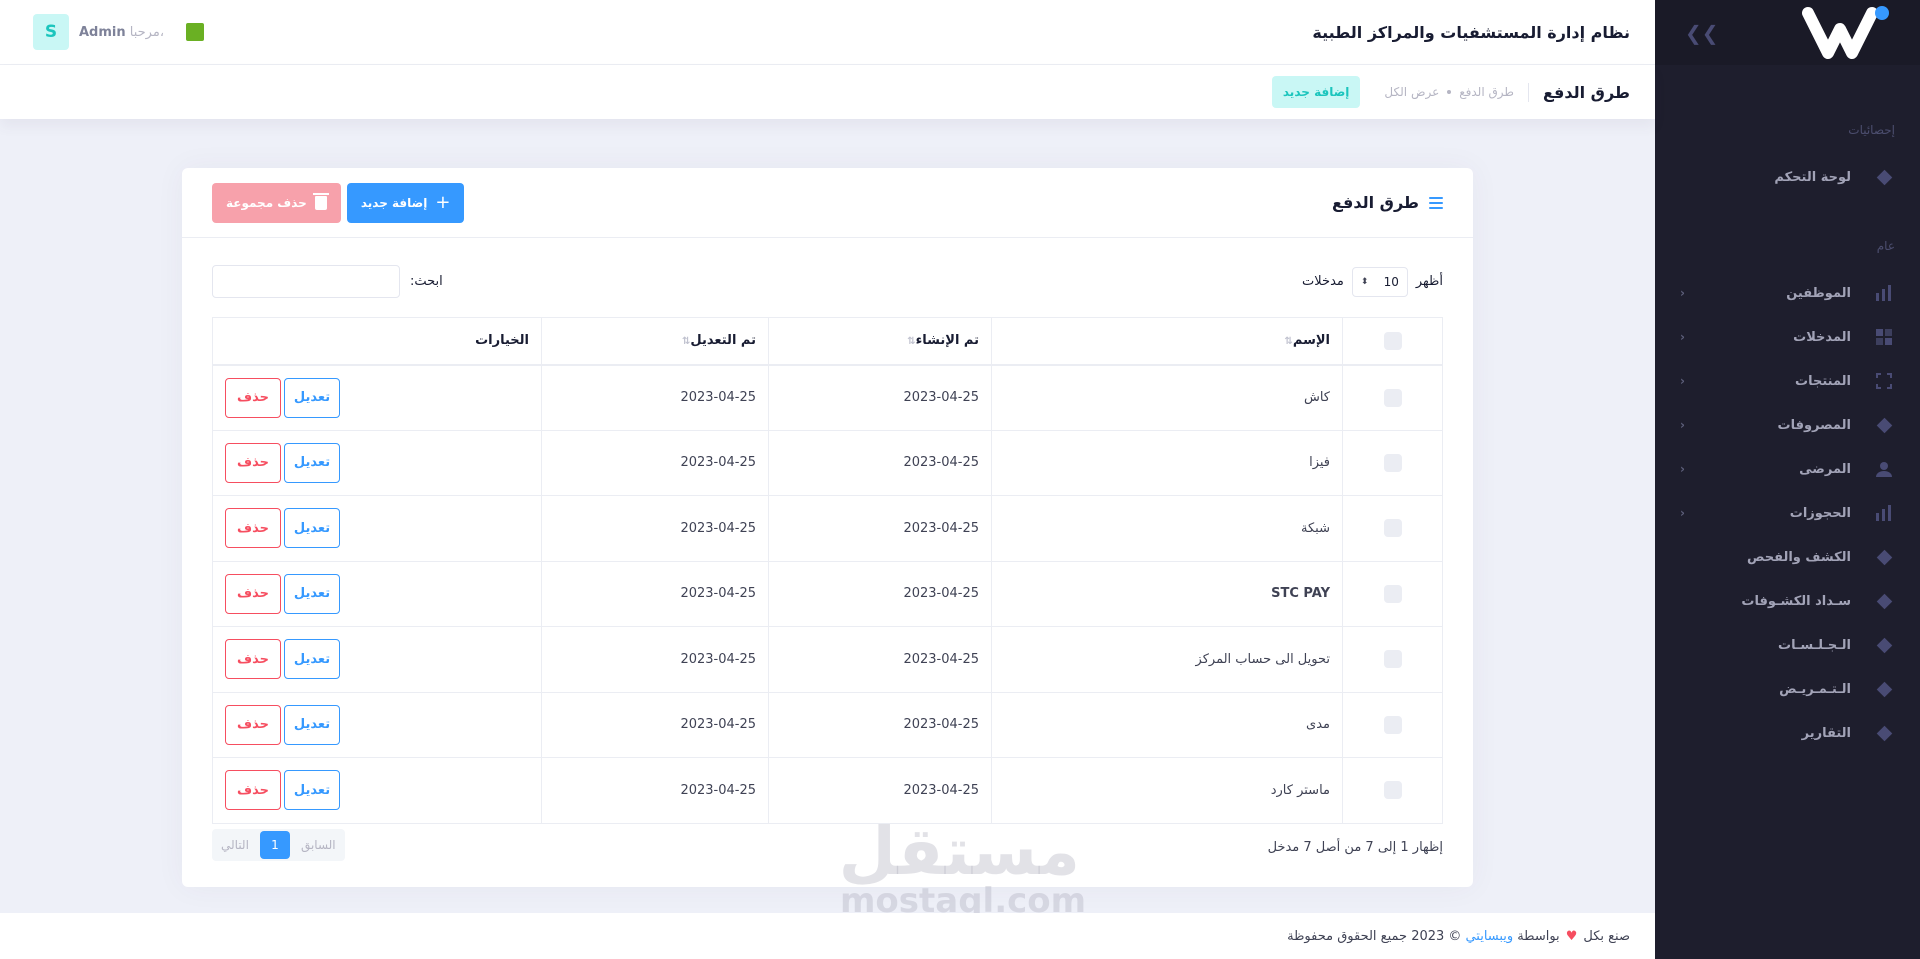 This screenshot has width=1920, height=959. What do you see at coordinates (959, 851) in the screenshot?
I see `watermark-arabic: مستقل` at bounding box center [959, 851].